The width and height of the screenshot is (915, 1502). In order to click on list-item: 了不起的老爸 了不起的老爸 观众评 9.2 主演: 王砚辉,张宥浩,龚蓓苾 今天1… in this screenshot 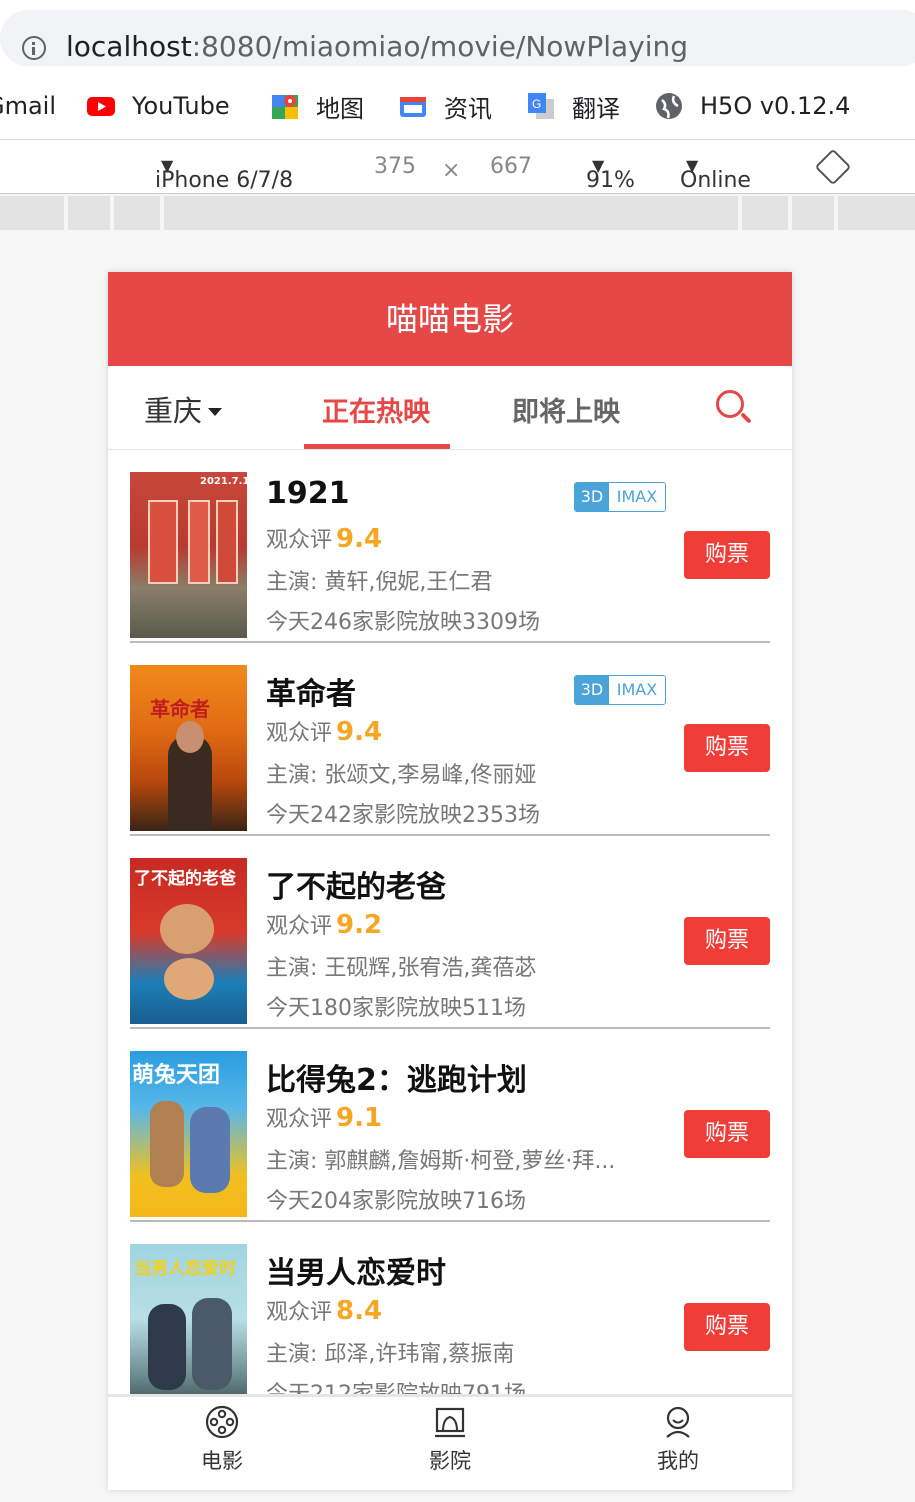, I will do `click(450, 932)`.